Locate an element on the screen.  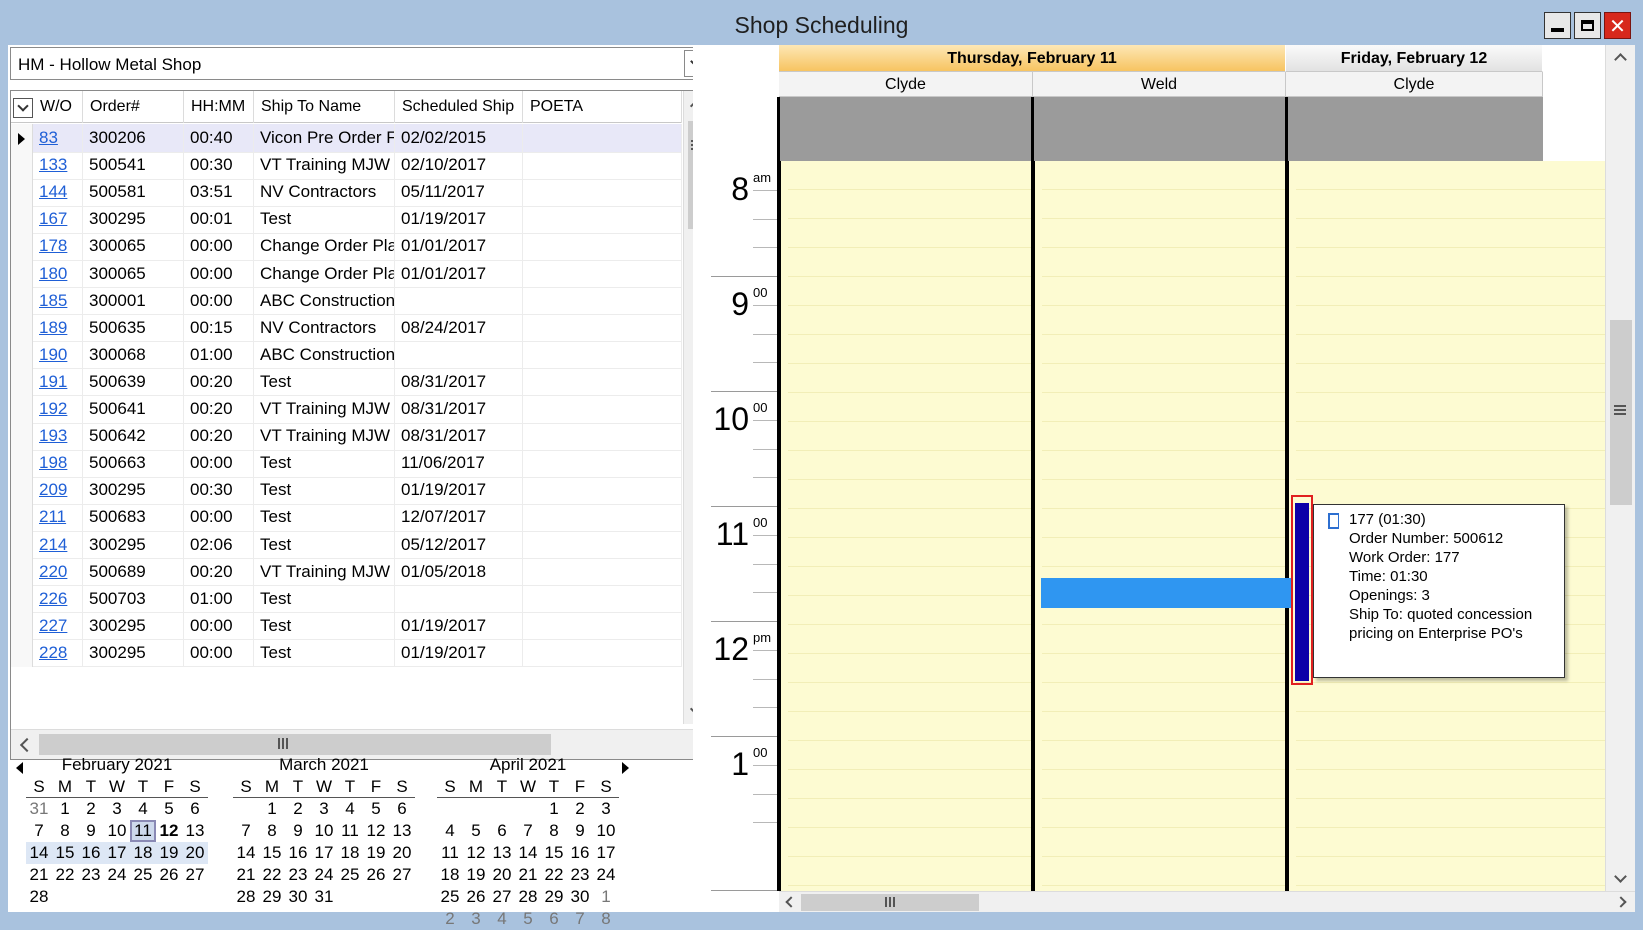
cell-wo: 214 is located at coordinates (58, 544).